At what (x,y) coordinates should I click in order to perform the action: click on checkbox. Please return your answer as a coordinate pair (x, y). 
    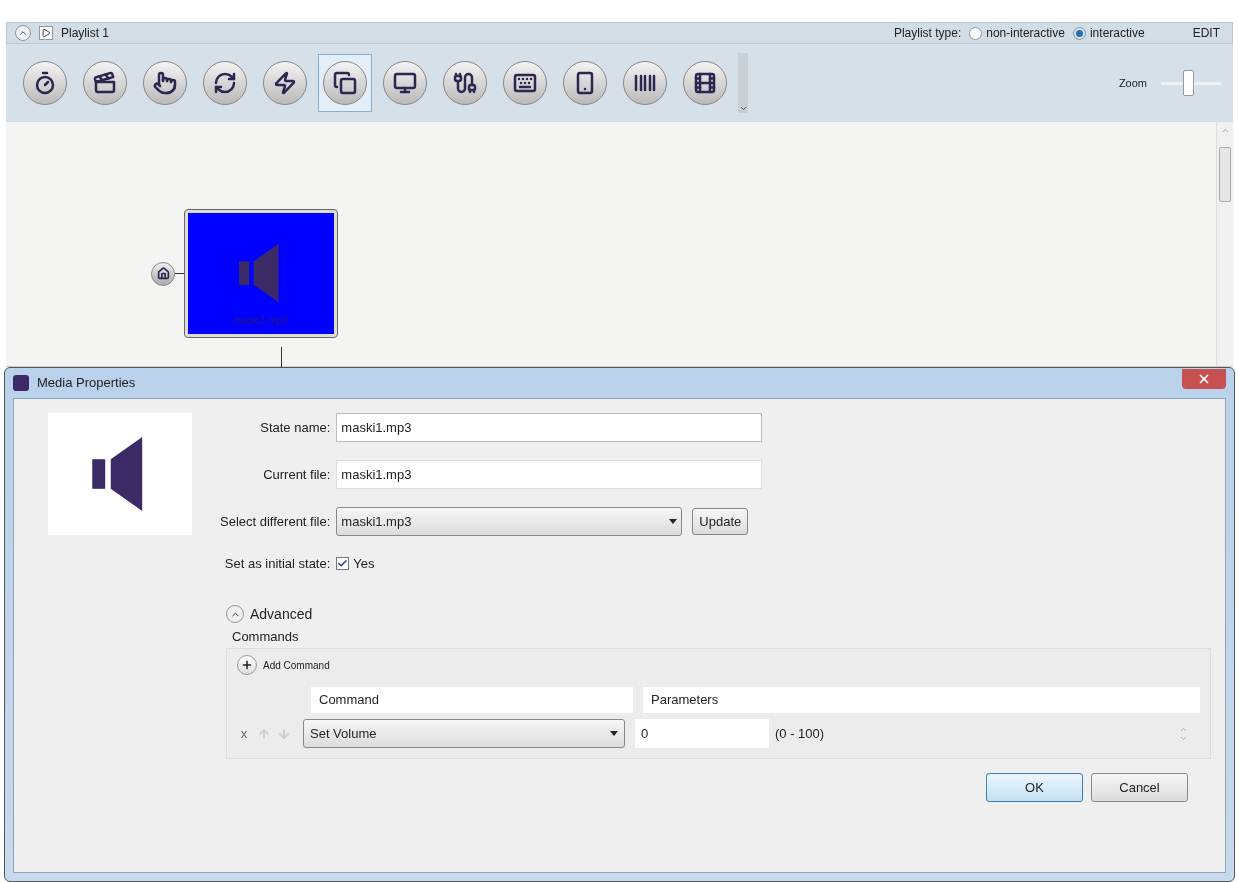
    Looking at the image, I should click on (343, 564).